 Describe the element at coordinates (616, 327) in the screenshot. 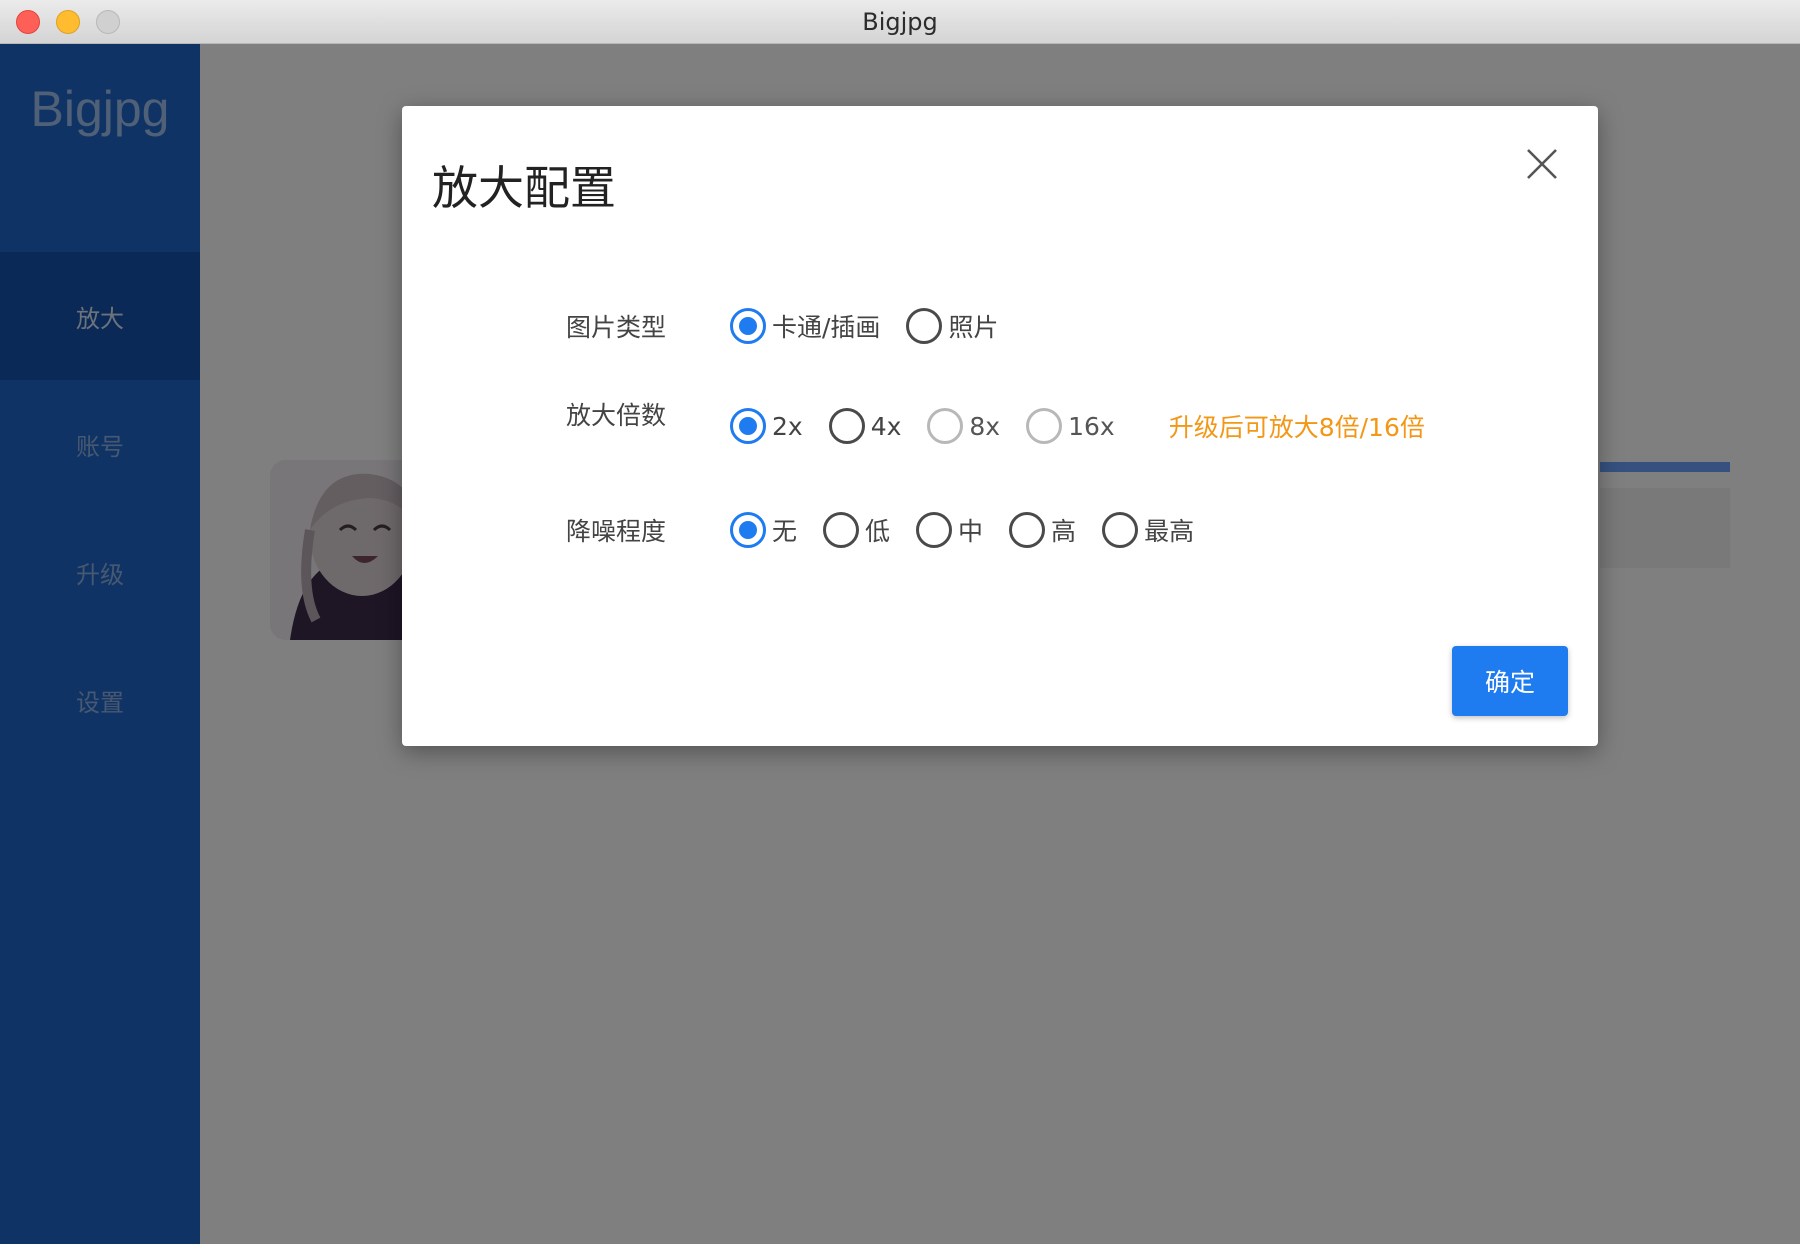

I see `image-type-label: 图片类型` at that location.